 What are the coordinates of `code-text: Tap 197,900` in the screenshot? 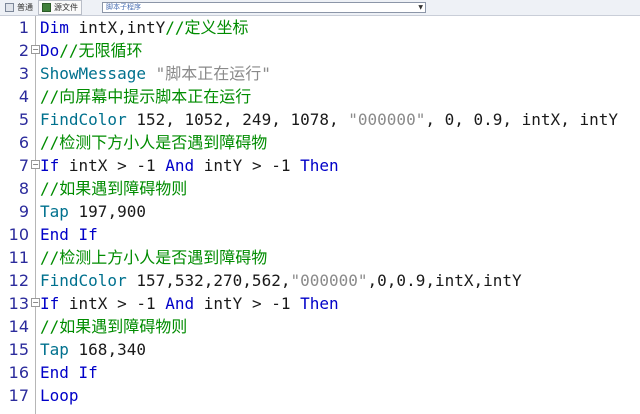 It's located at (93, 211).